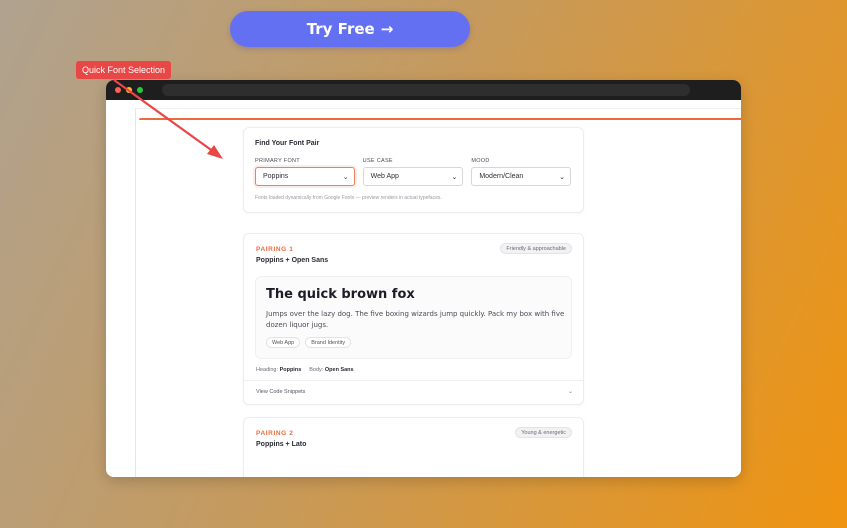 This screenshot has height=528, width=847. What do you see at coordinates (339, 370) in the screenshot?
I see `body-font-name: Open Sans` at bounding box center [339, 370].